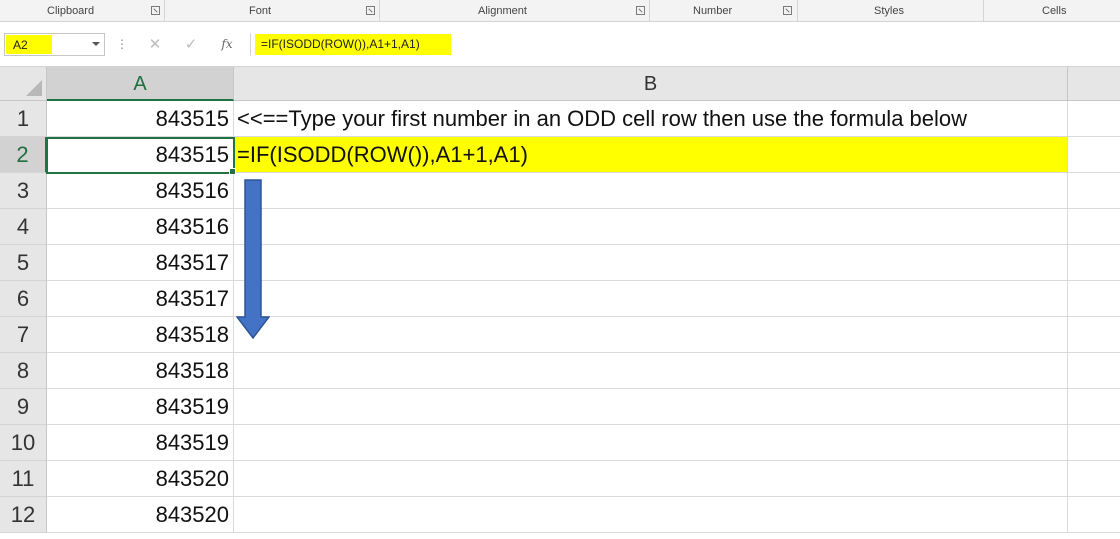  Describe the element at coordinates (232, 171) in the screenshot. I see `fill-handle` at that location.